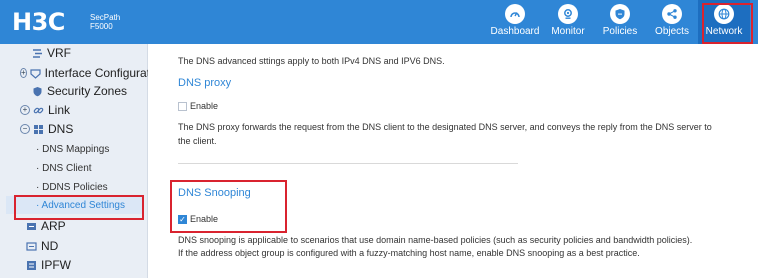 This screenshot has width=758, height=278. I want to click on sidebar-subitem-dns-mappings: · DNS Mappings, so click(72, 149).